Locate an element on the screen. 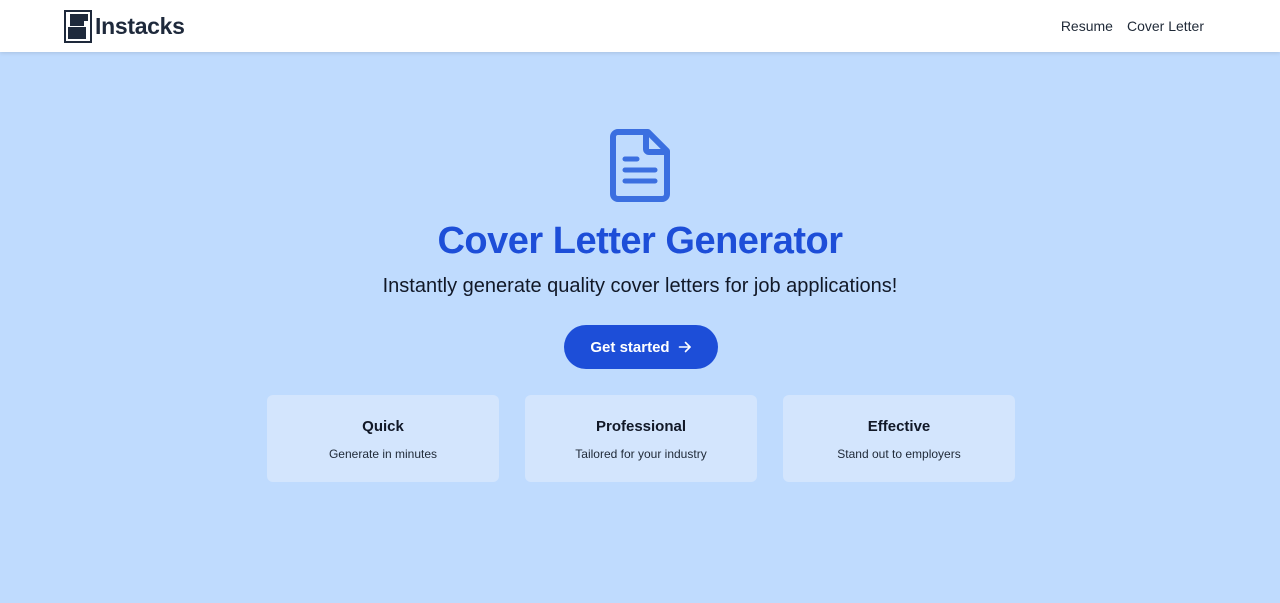 The image size is (1280, 603). feature-description: Tailored for your industry is located at coordinates (641, 454).